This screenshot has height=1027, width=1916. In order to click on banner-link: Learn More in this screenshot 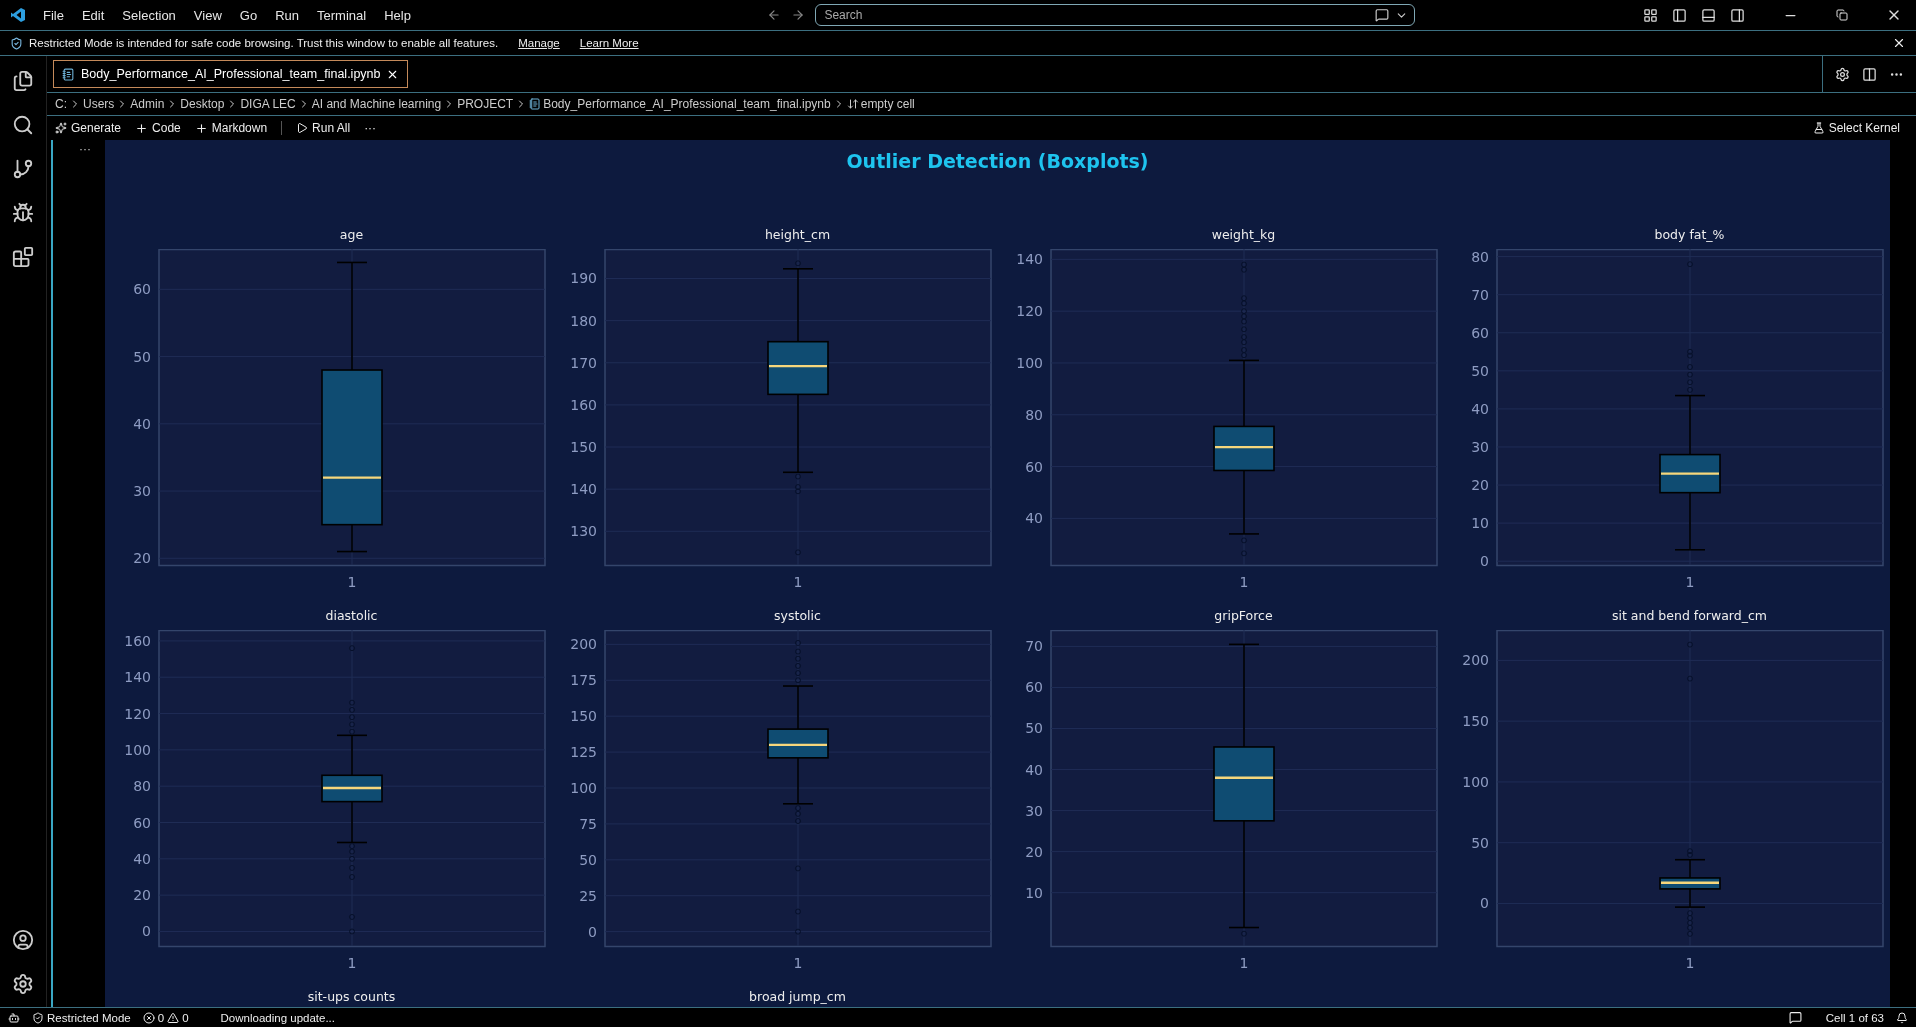, I will do `click(609, 43)`.